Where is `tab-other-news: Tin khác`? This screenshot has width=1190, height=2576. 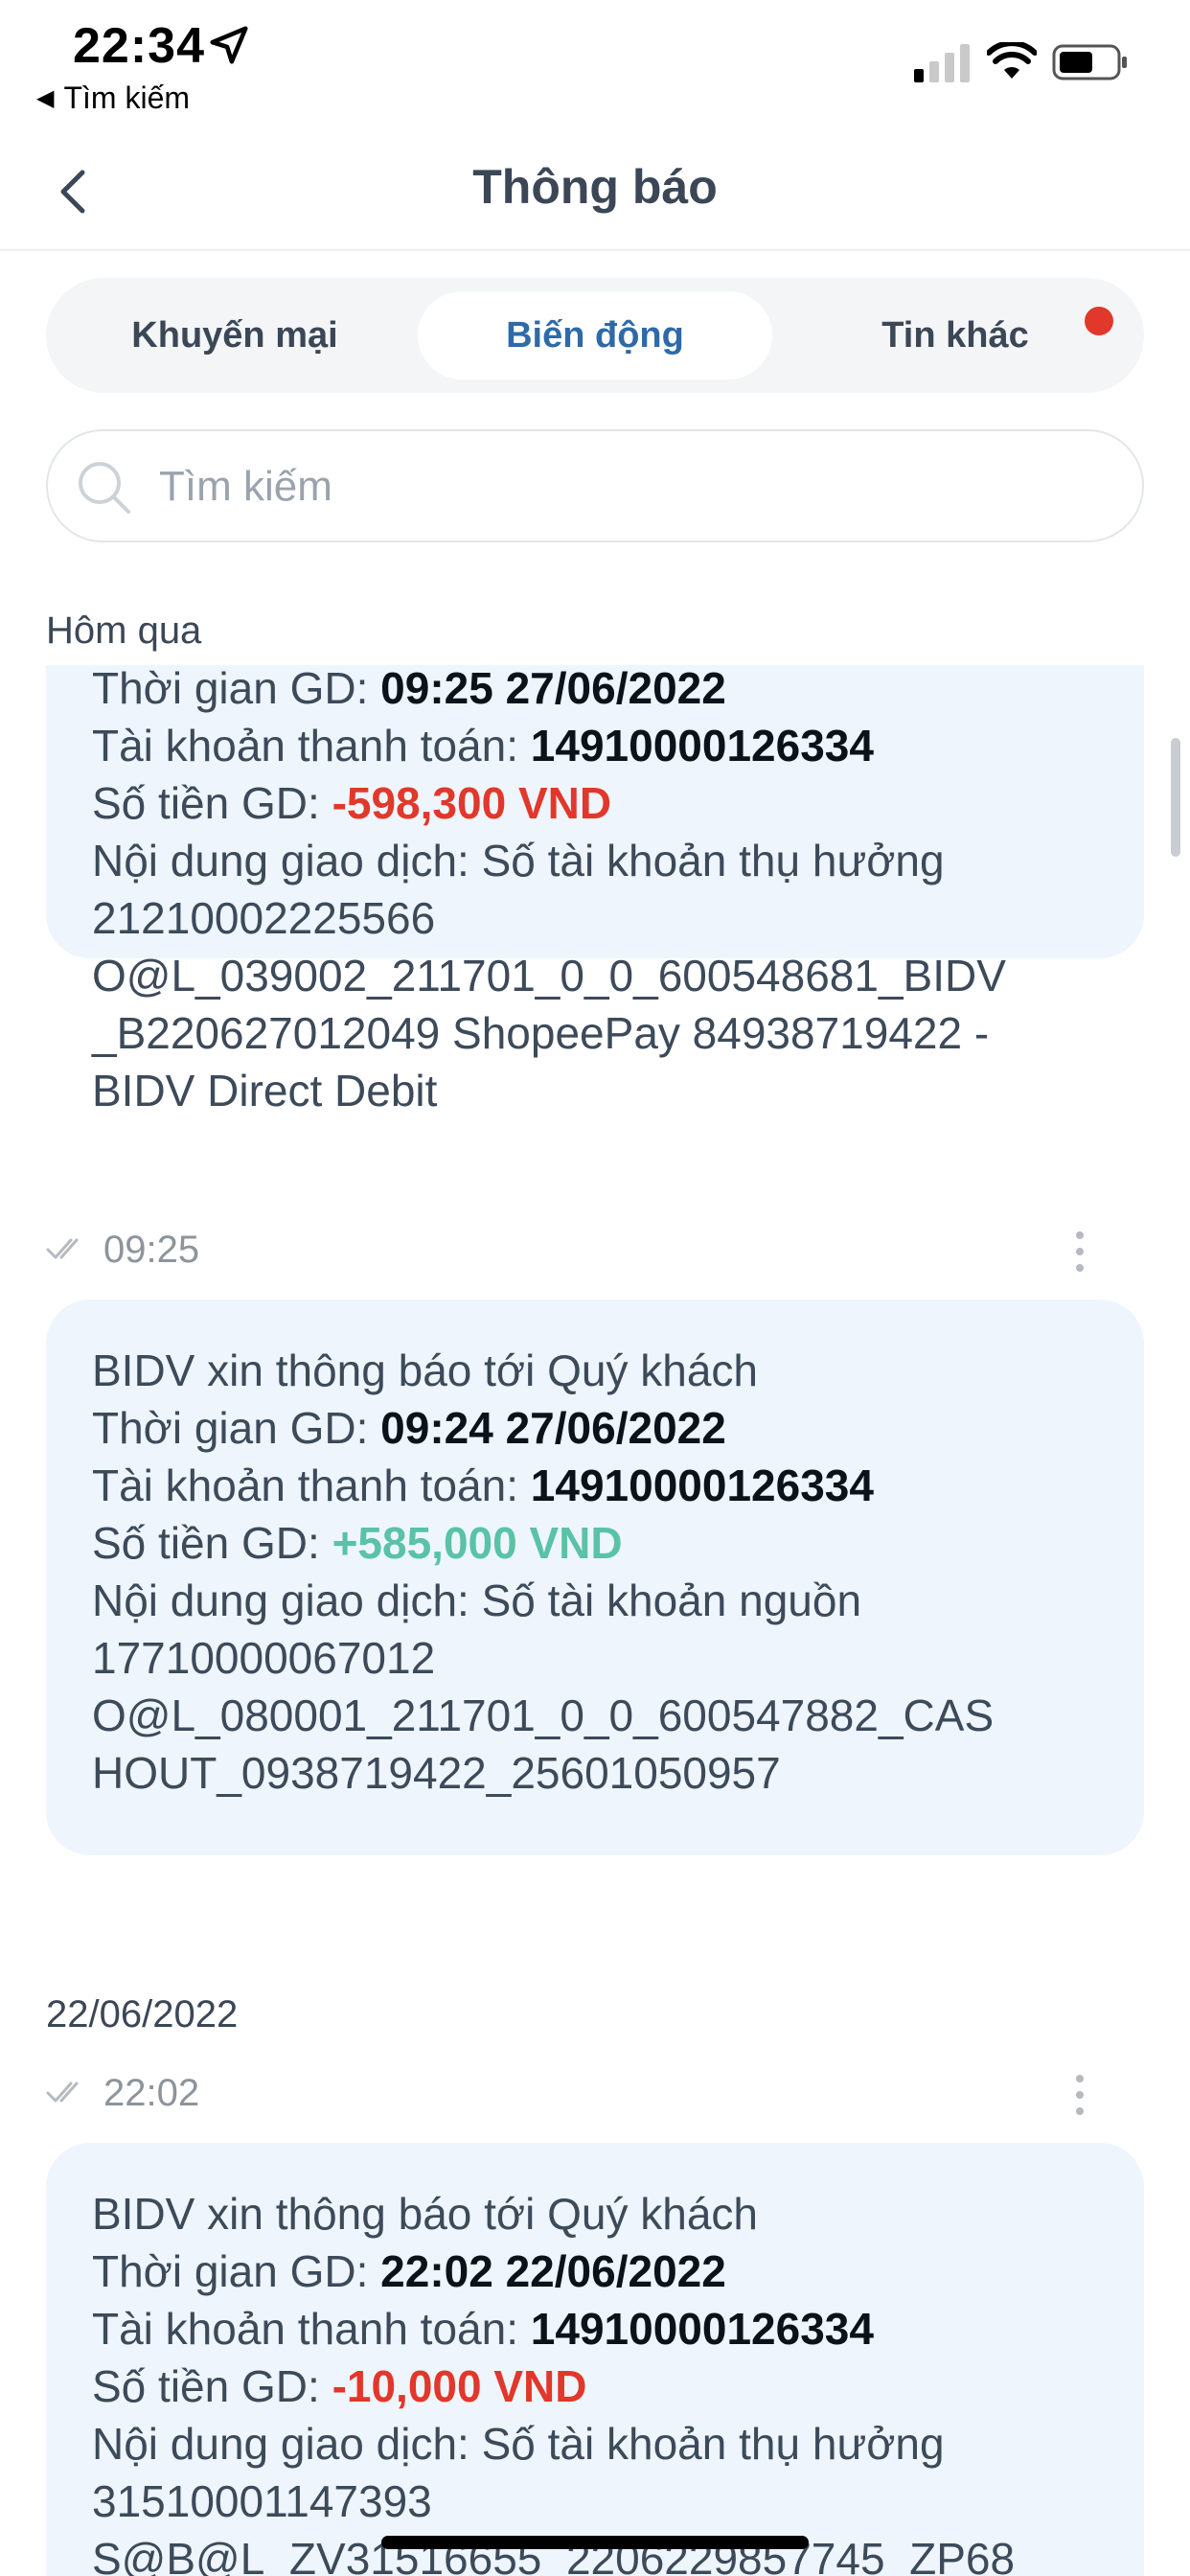
tab-other-news: Tin khác is located at coordinates (956, 335).